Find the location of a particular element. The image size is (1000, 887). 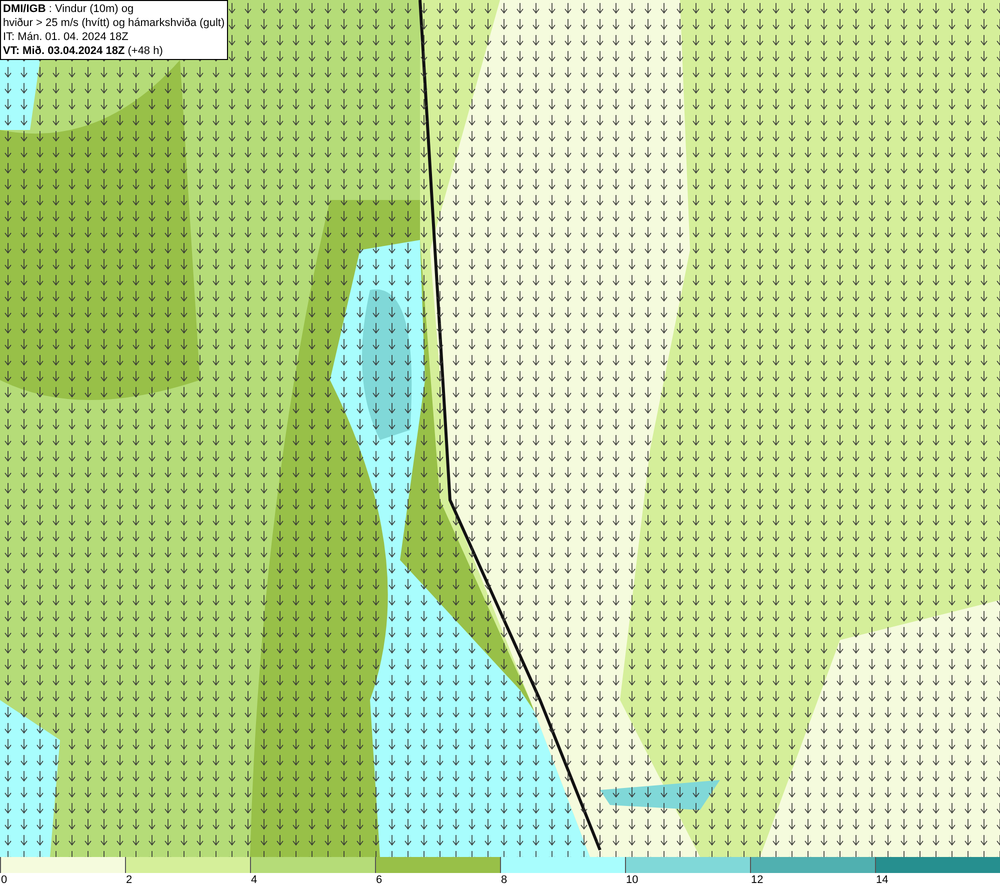

legend-tick-label: 12 is located at coordinates (757, 880).